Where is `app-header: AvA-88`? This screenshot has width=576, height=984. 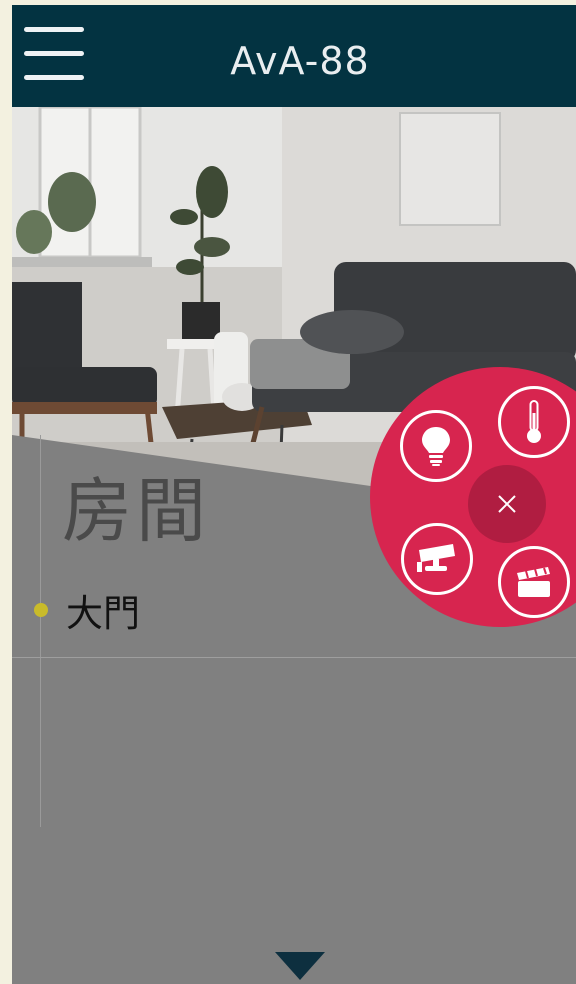
app-header: AvA-88 is located at coordinates (294, 56).